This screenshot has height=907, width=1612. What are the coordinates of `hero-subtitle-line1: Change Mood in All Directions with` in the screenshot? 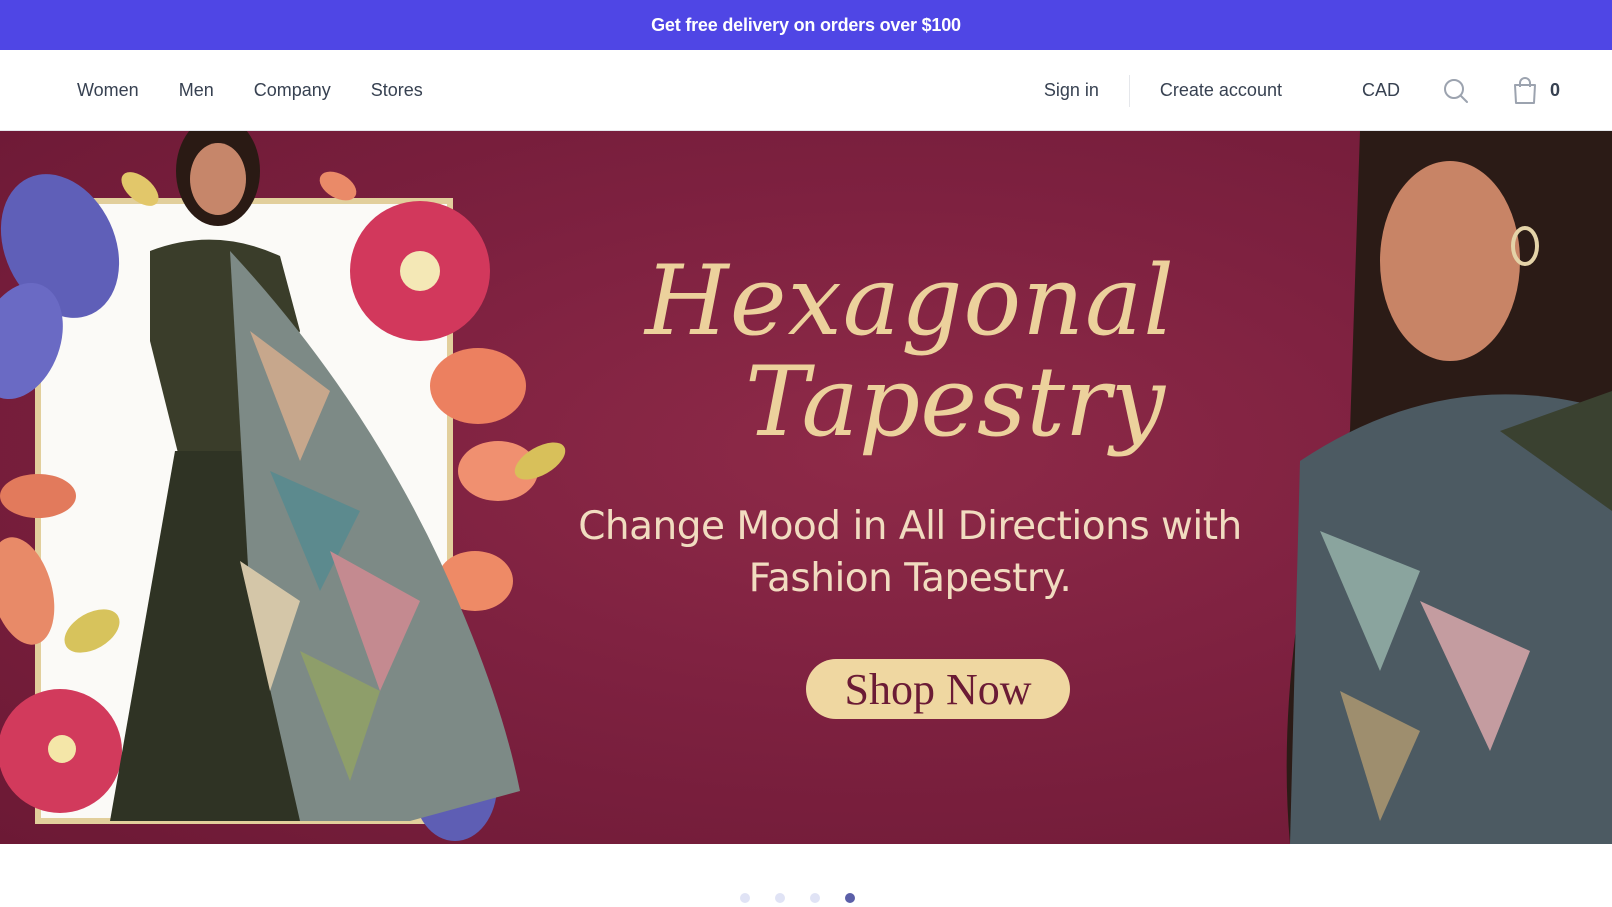 It's located at (910, 526).